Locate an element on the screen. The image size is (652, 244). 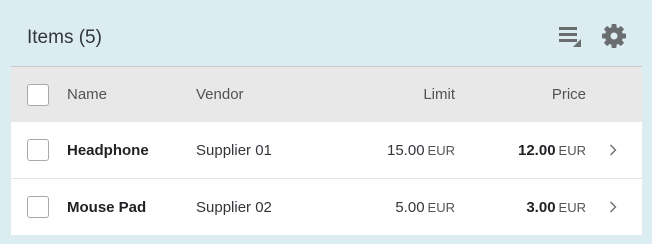
column-header-price: Price is located at coordinates (569, 94).